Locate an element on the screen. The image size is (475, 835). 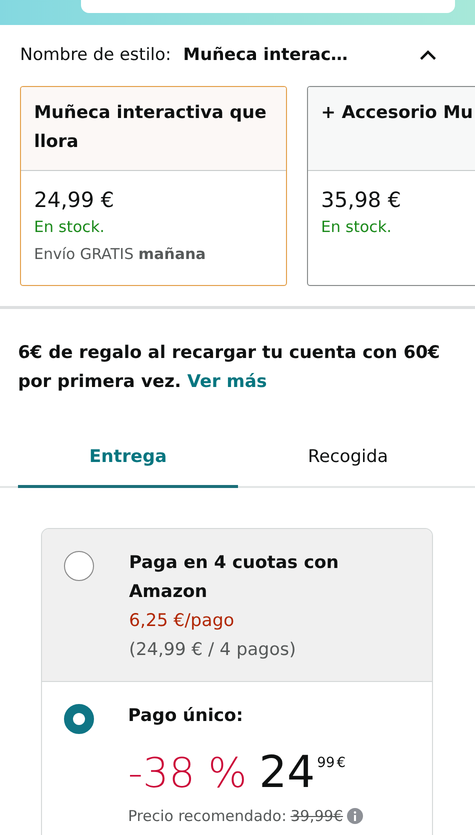
payment-title: Paga en 4 cuotas con Amazon is located at coordinates (234, 578).